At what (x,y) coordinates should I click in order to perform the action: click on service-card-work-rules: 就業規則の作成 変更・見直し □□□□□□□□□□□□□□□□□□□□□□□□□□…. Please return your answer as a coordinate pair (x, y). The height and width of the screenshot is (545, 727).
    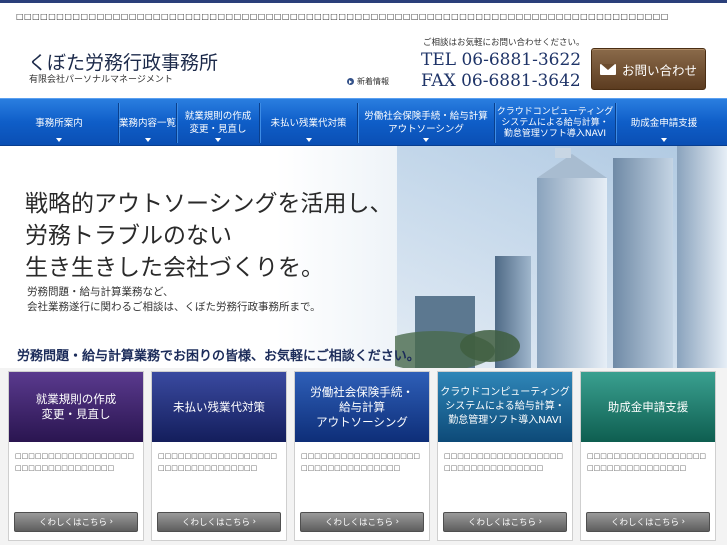
    Looking at the image, I should click on (76, 456).